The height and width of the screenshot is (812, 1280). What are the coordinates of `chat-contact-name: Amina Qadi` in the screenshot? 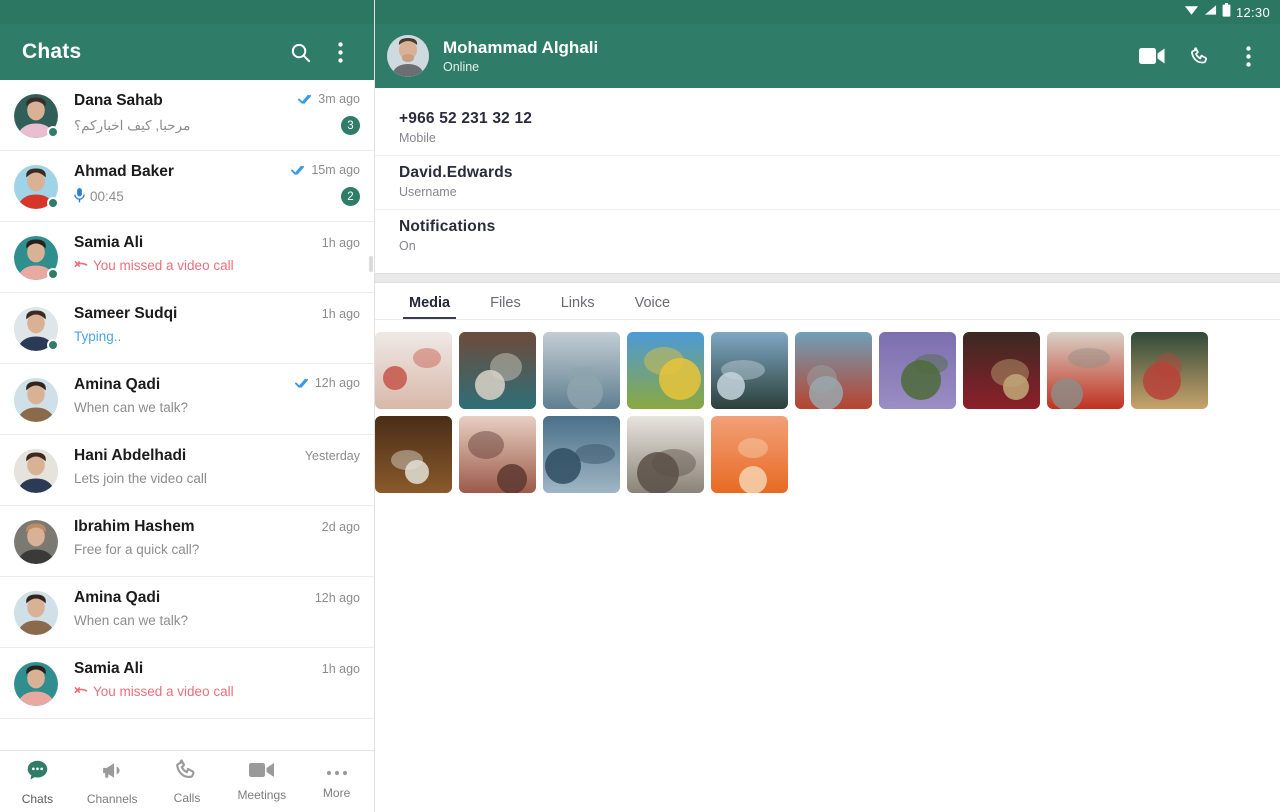 It's located at (117, 597).